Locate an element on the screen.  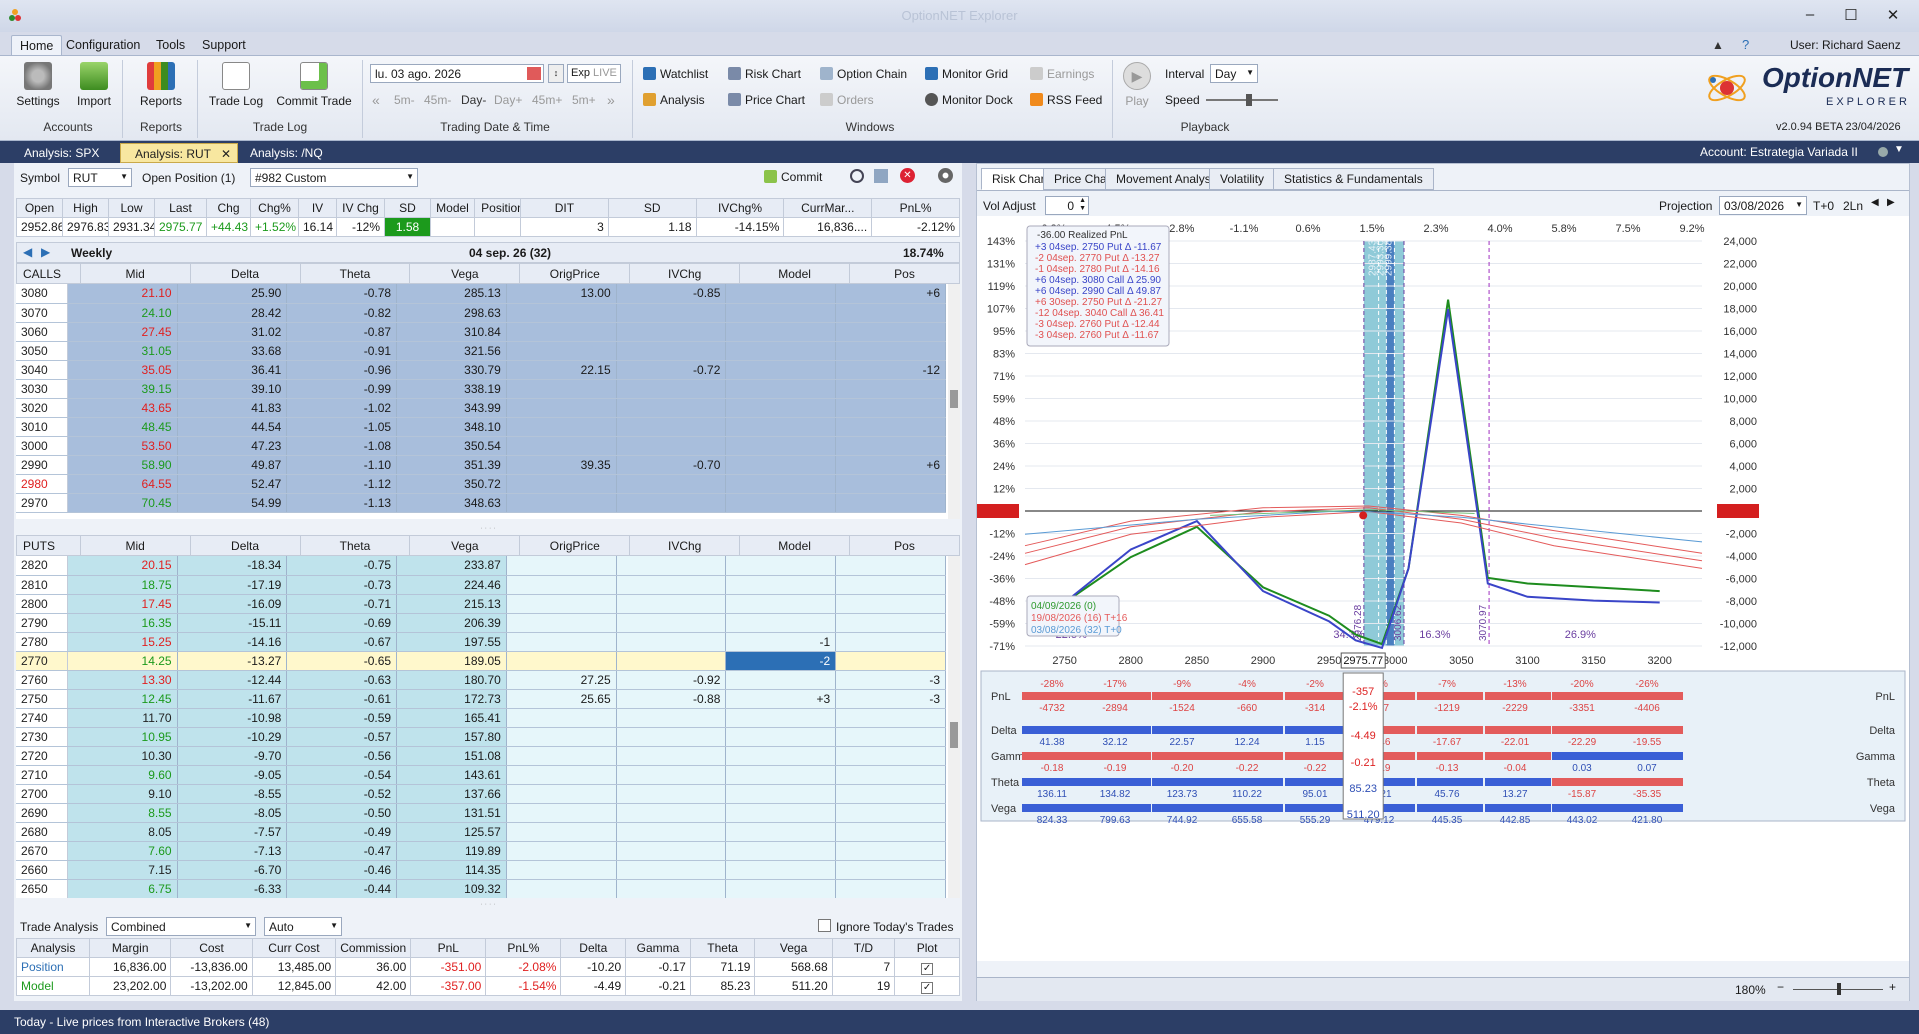
chain-row: 2970 70.45 54.99 -1.13 348.63 is located at coordinates (481, 503).